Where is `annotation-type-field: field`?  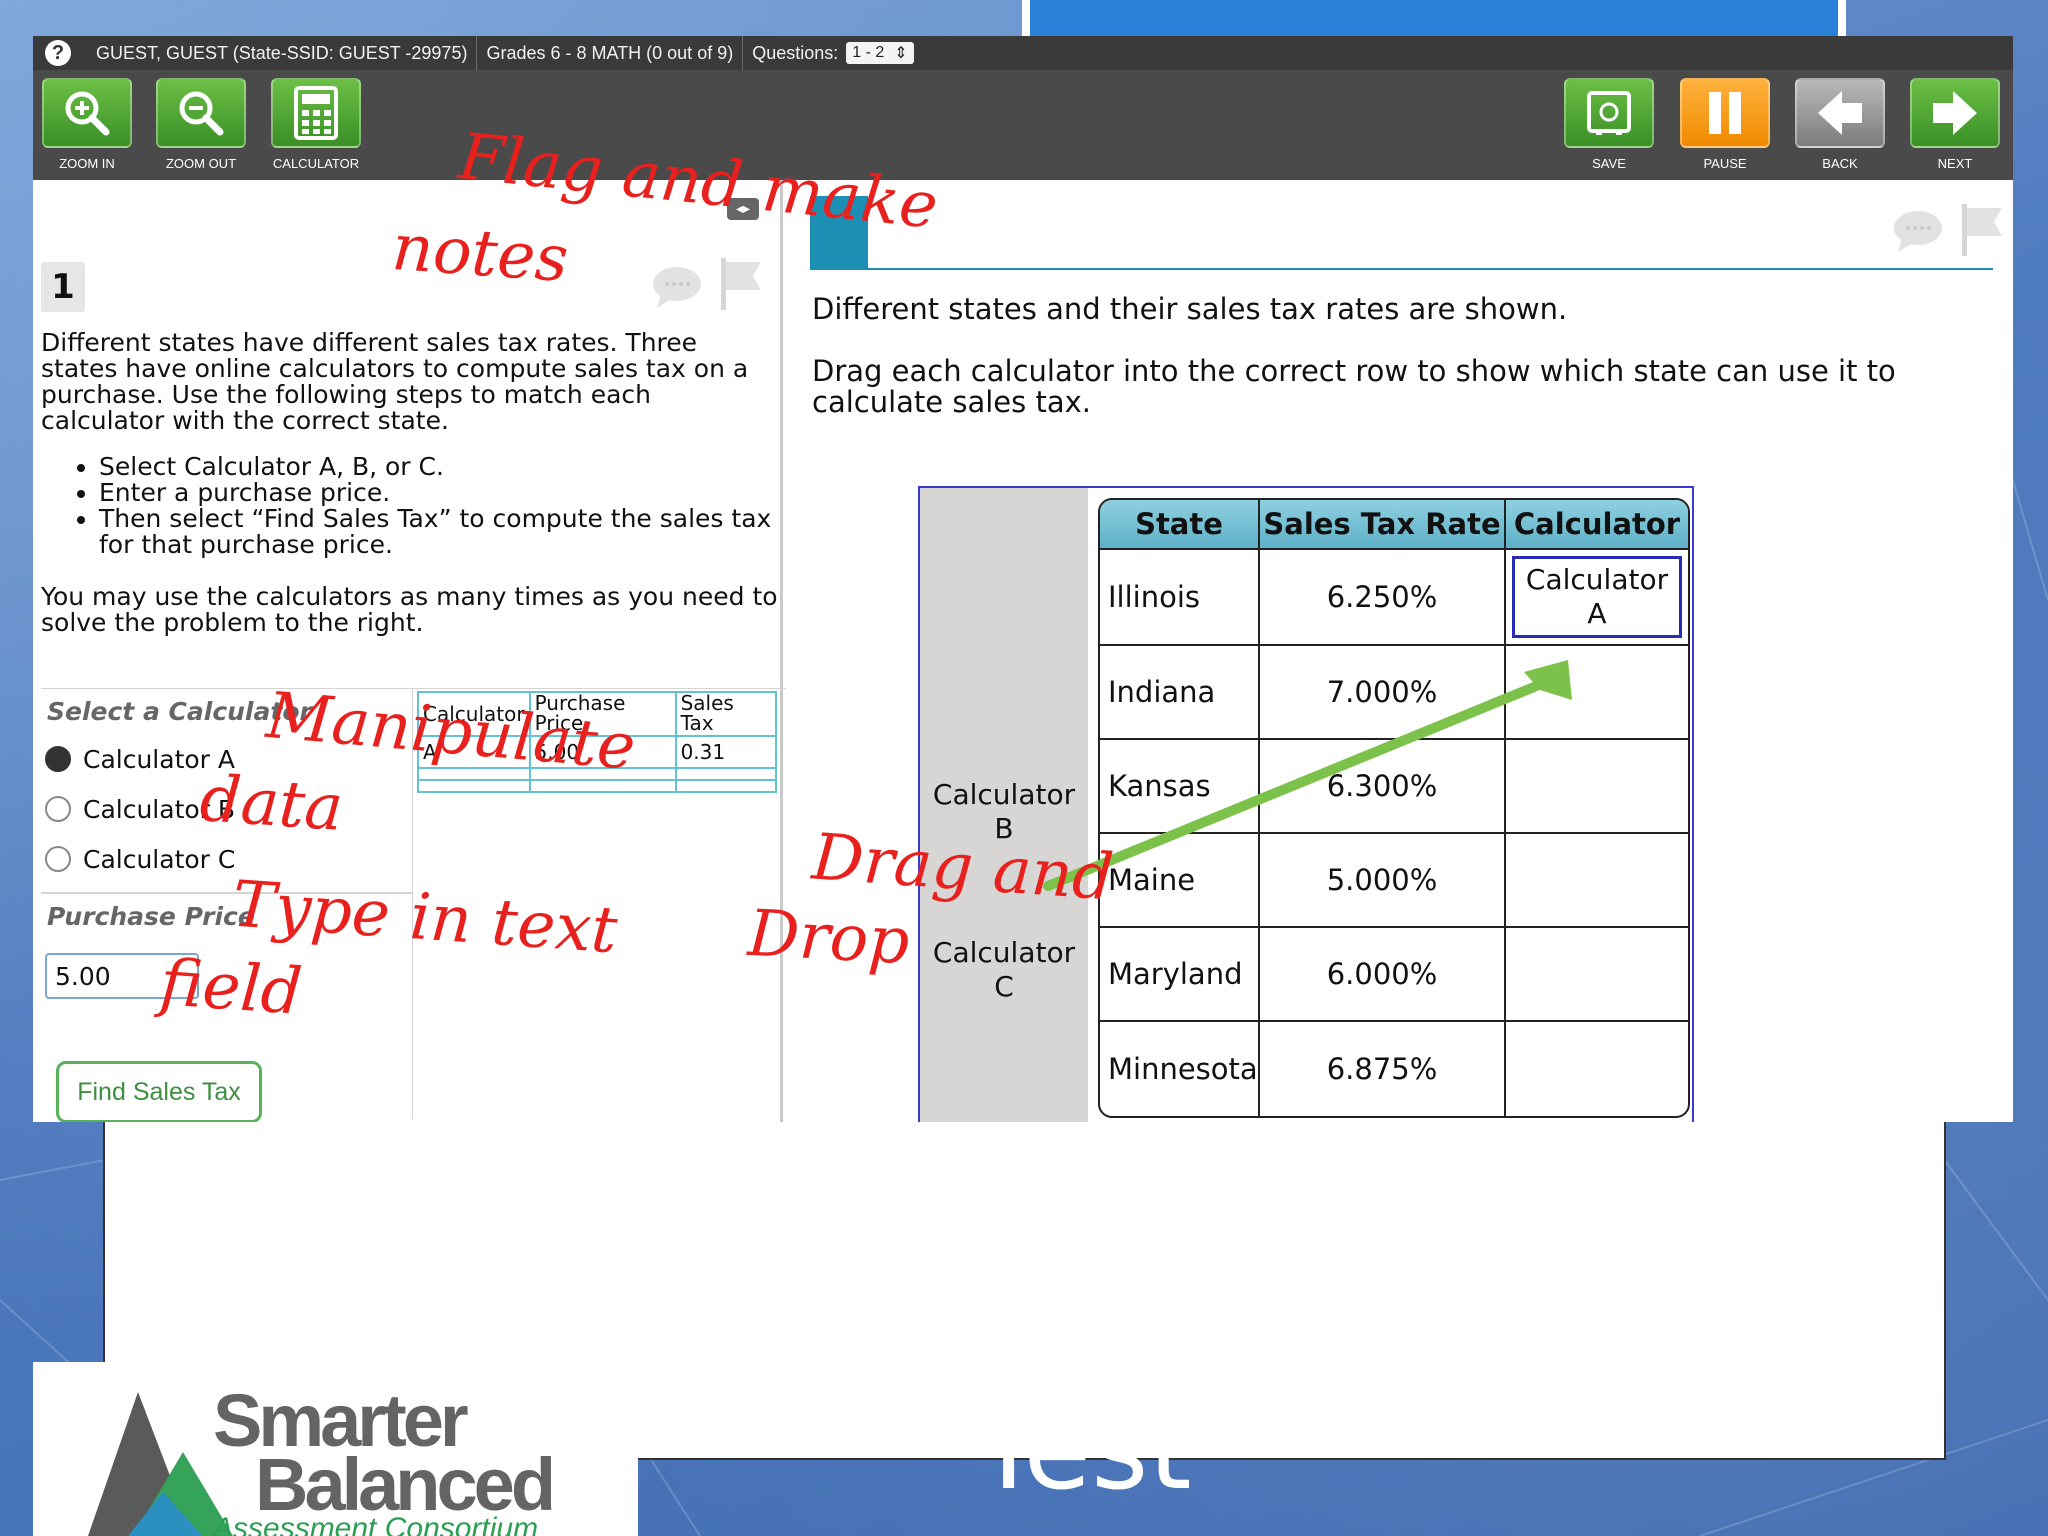
annotation-type-field: field is located at coordinates (231, 988).